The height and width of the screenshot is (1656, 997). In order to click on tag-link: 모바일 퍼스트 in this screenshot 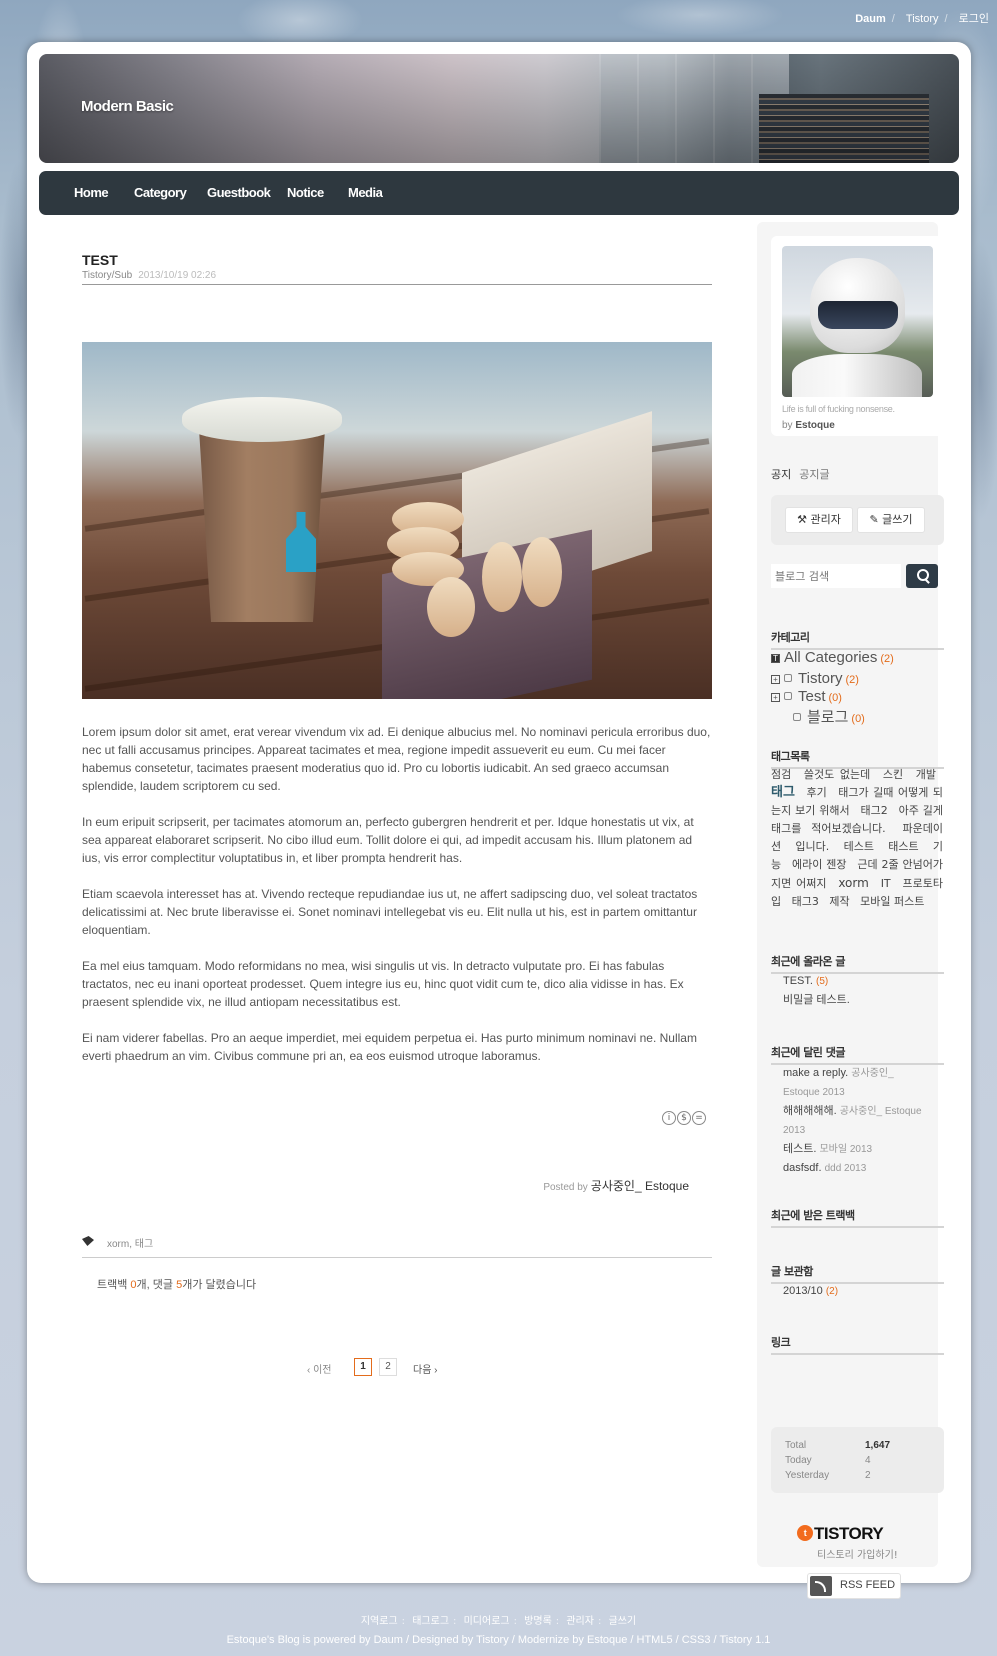, I will do `click(892, 901)`.